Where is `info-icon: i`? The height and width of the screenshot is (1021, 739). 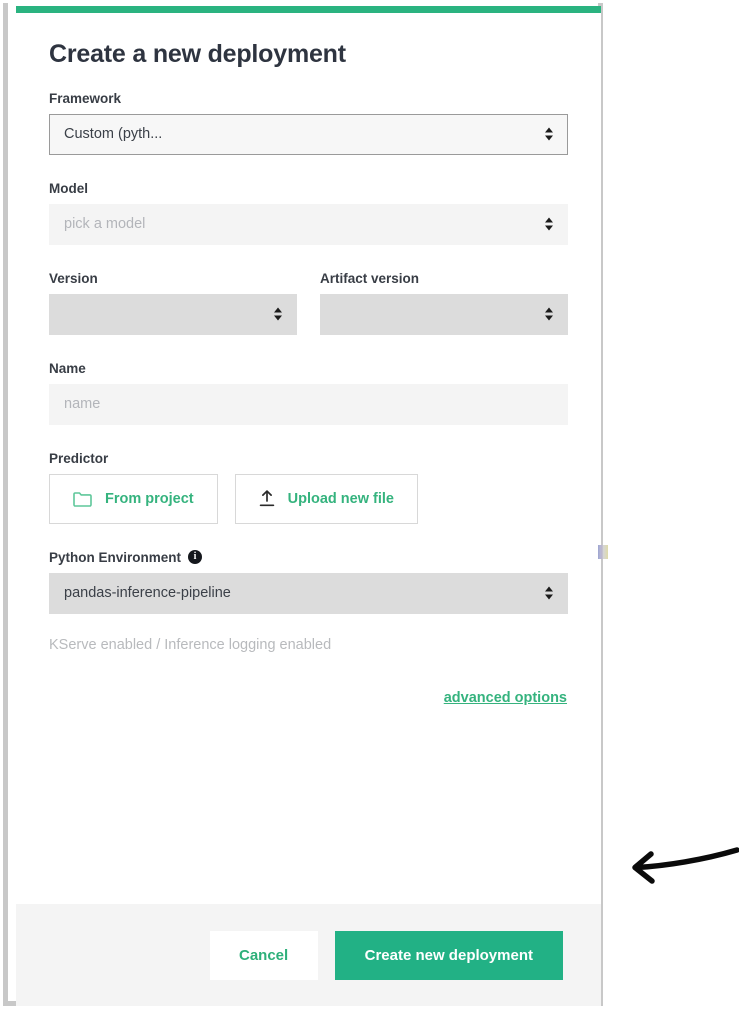 info-icon: i is located at coordinates (195, 557).